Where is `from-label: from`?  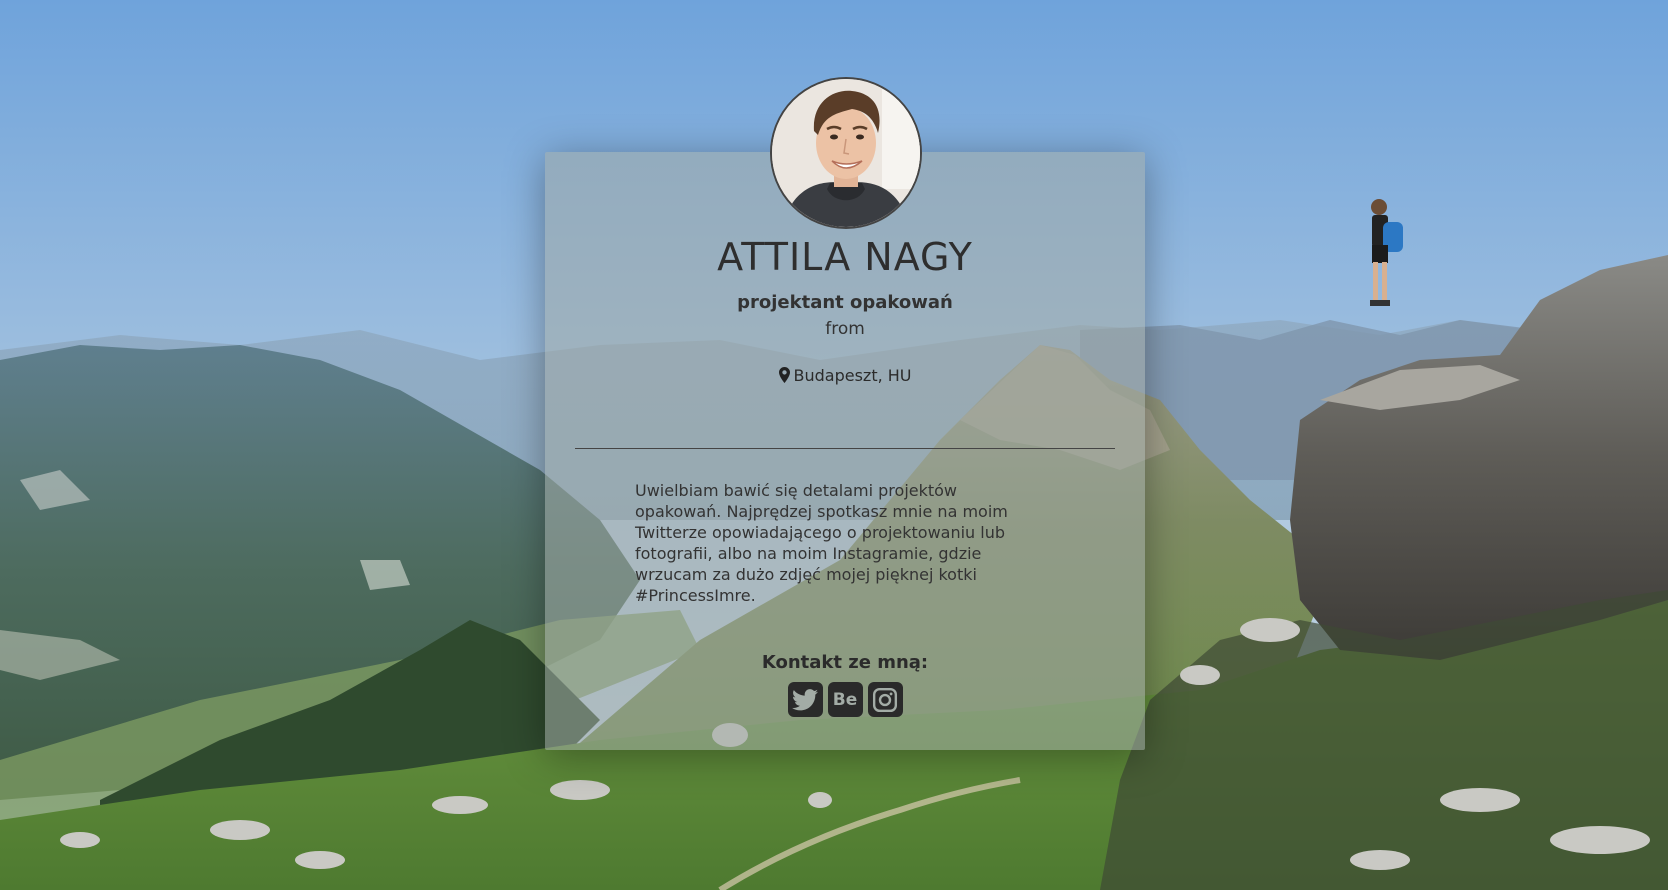 from-label: from is located at coordinates (845, 329).